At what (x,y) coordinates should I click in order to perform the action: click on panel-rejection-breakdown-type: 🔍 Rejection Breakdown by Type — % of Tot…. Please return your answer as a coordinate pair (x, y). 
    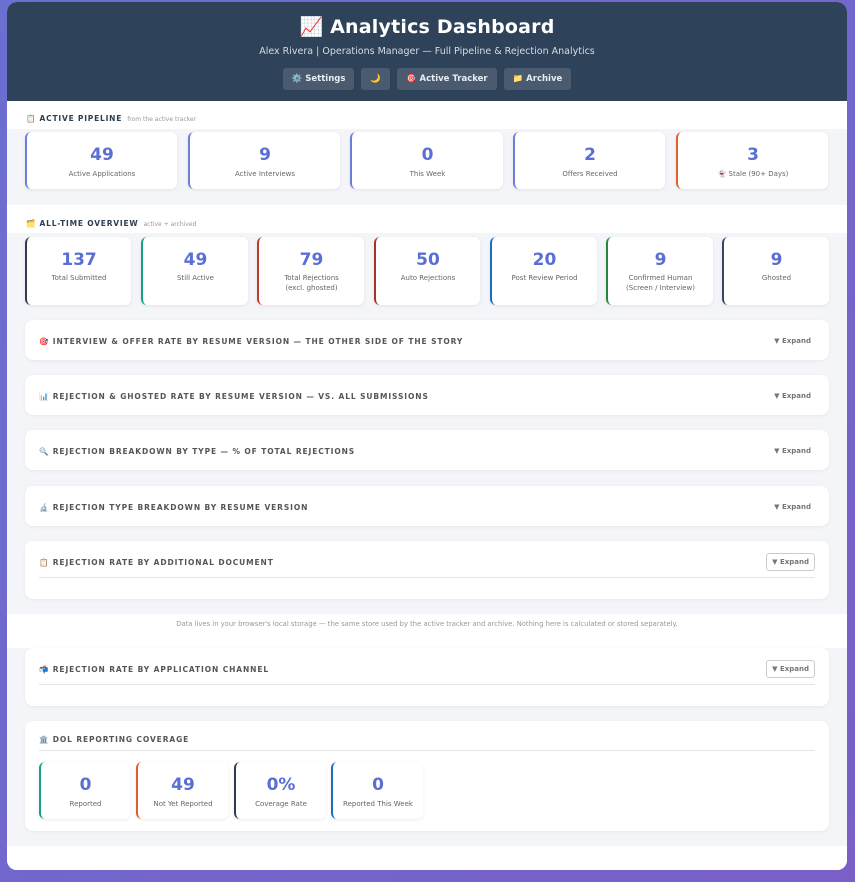
    Looking at the image, I should click on (427, 450).